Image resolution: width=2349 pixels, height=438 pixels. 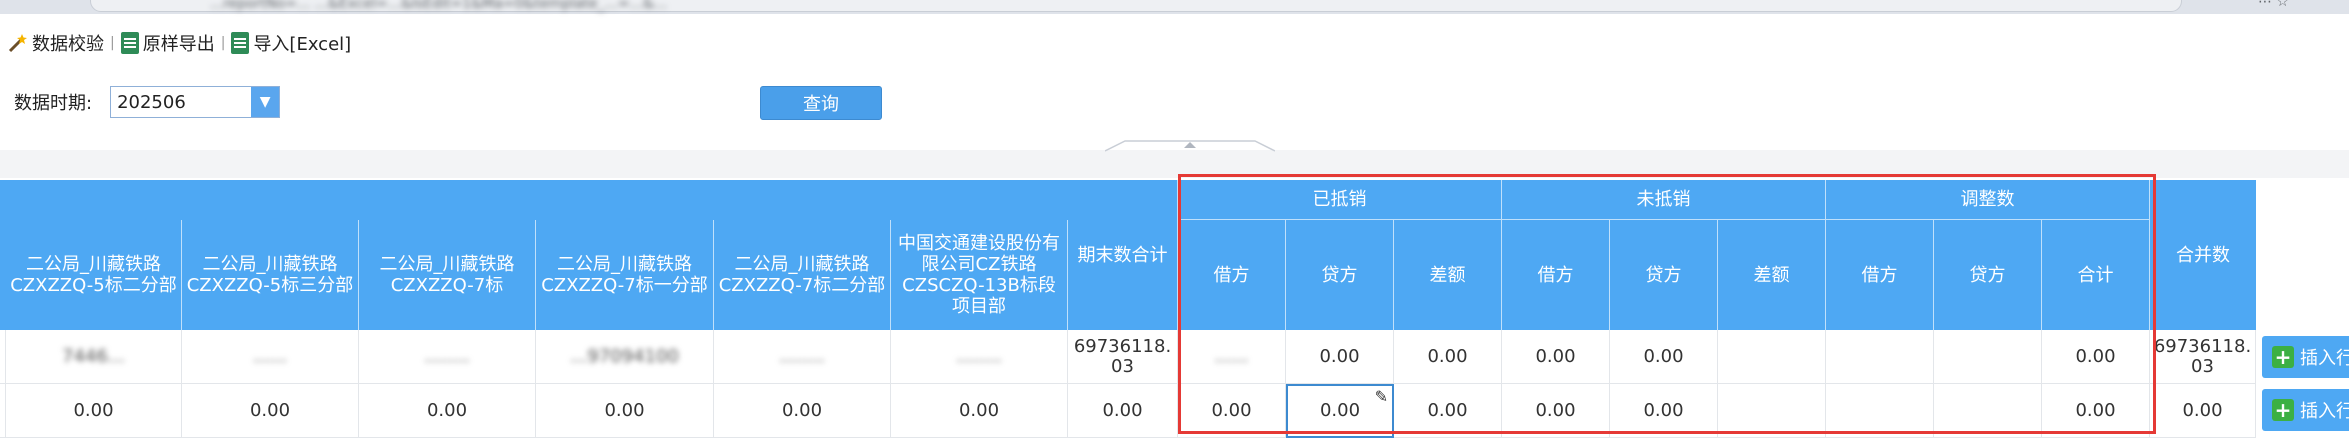 I want to click on magic-wand-icon, so click(x=17, y=43).